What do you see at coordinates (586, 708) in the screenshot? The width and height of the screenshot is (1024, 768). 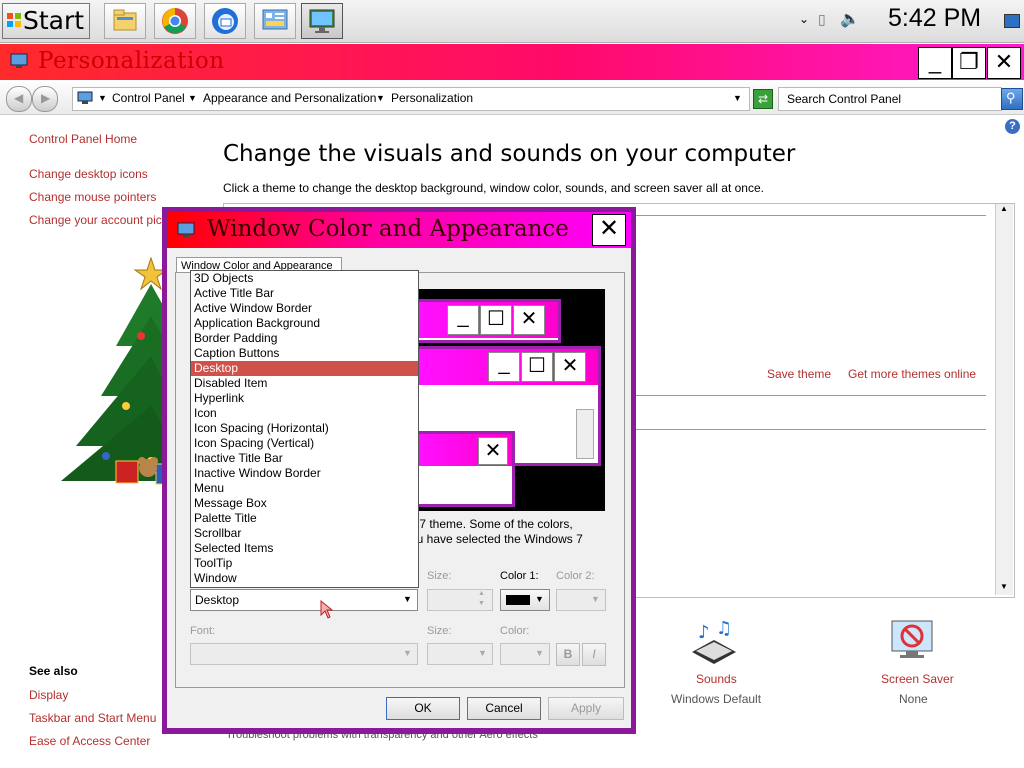 I see `apply-button: Apply` at bounding box center [586, 708].